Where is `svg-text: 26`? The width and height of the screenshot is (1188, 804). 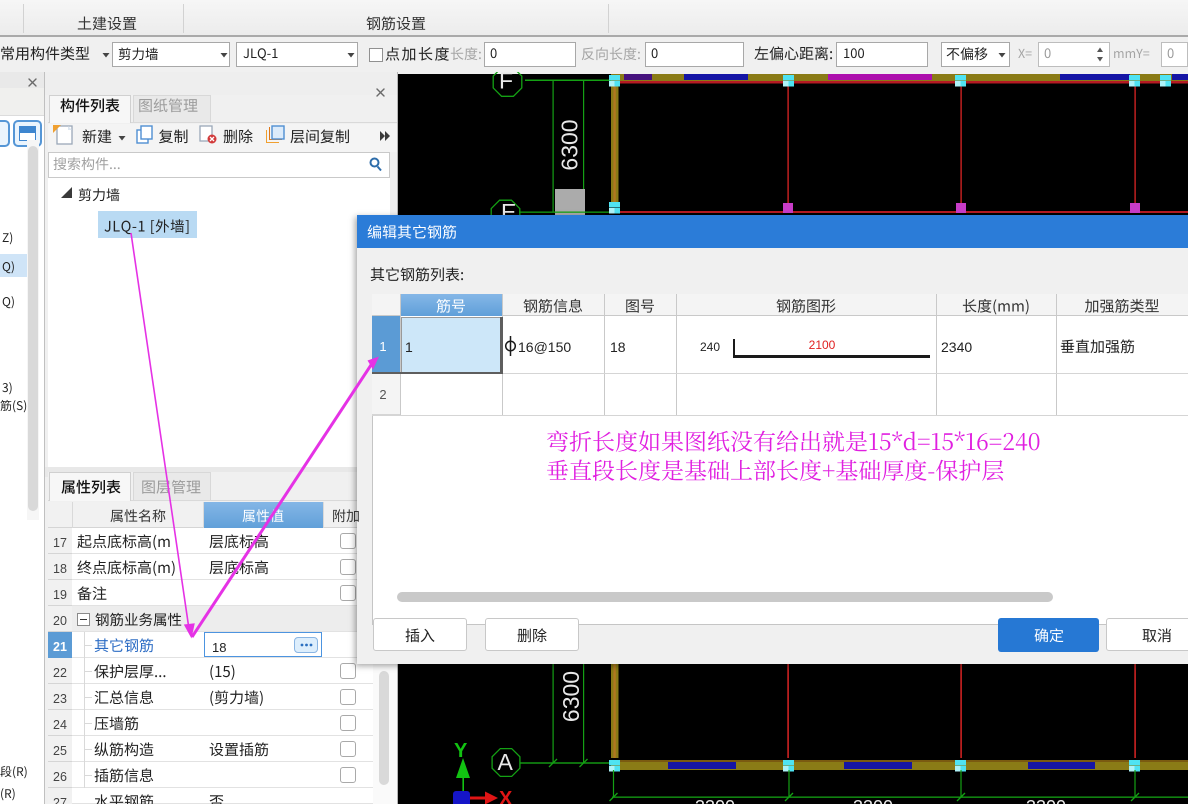
svg-text: 26 is located at coordinates (60, 777).